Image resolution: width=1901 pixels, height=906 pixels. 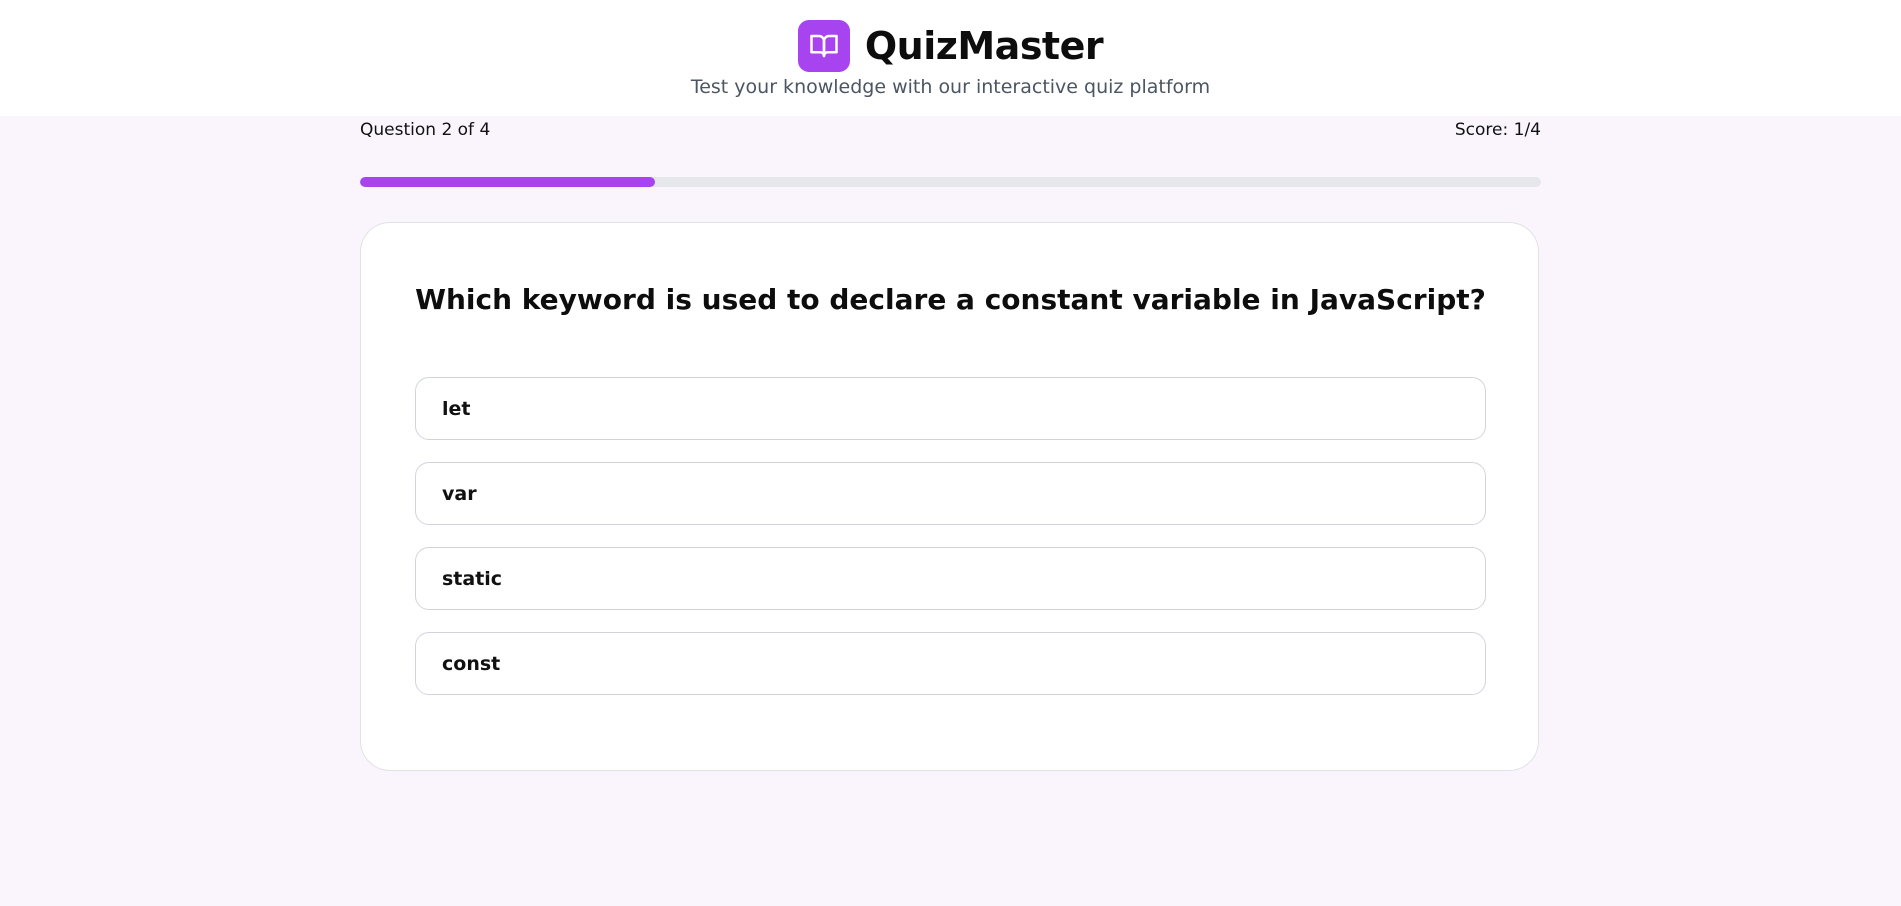 What do you see at coordinates (950, 663) in the screenshot?
I see `answer-option-const: const` at bounding box center [950, 663].